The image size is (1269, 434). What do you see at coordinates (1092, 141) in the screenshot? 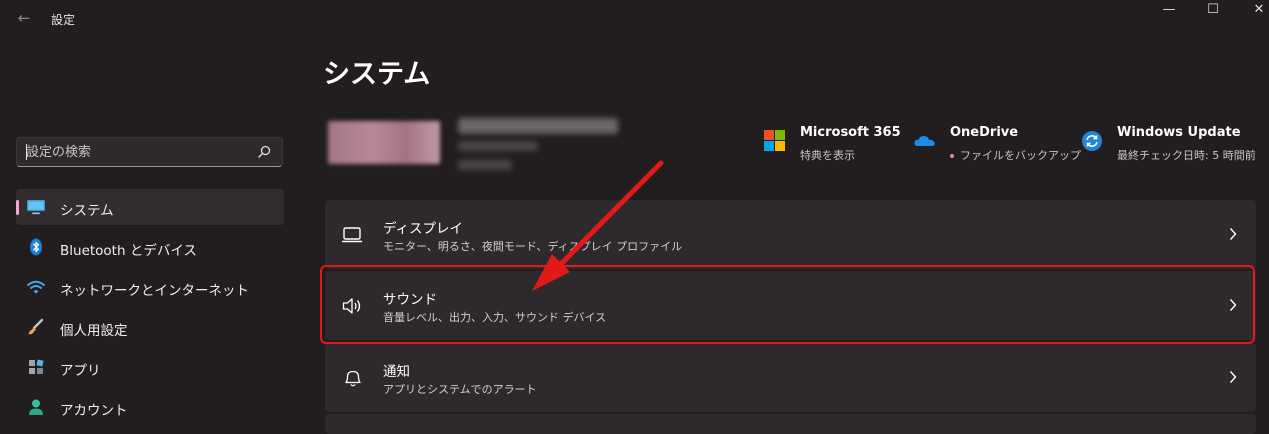
I see `windows-update-icon` at bounding box center [1092, 141].